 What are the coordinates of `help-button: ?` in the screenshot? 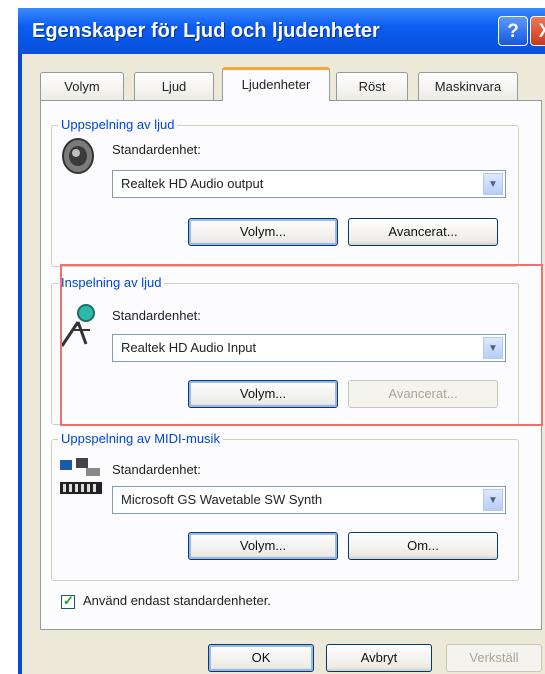 It's located at (513, 31).